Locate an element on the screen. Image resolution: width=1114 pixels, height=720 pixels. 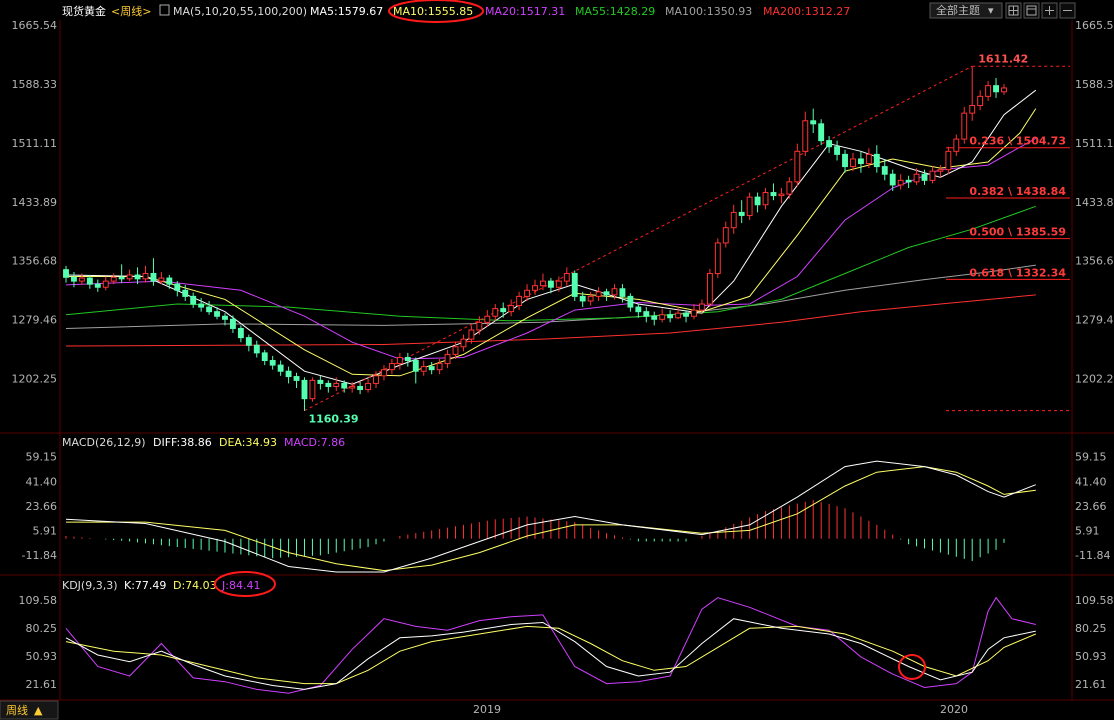
kdj-j-value: J:84.41 is located at coordinates (240, 585).